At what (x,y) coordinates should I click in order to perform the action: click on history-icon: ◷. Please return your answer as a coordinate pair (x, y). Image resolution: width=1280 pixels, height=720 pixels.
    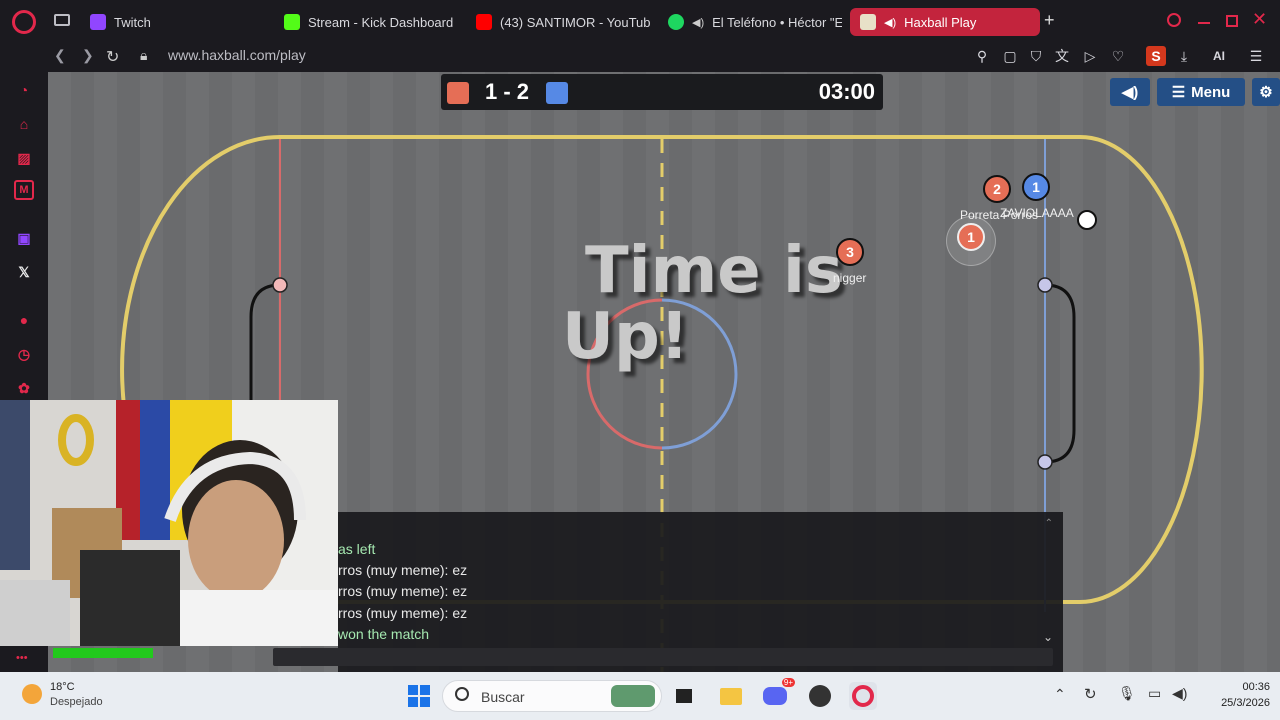
    Looking at the image, I should click on (24, 354).